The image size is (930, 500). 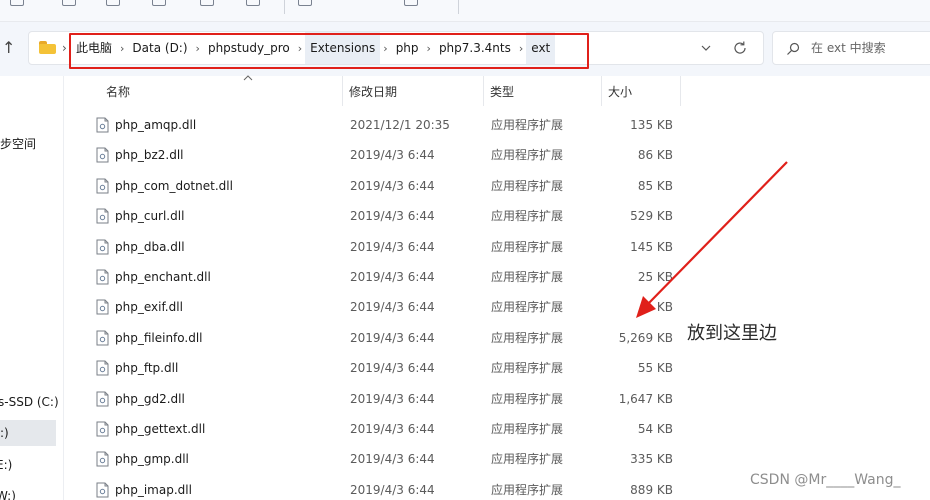 What do you see at coordinates (63, 326) in the screenshot?
I see `nav-scrollbar` at bounding box center [63, 326].